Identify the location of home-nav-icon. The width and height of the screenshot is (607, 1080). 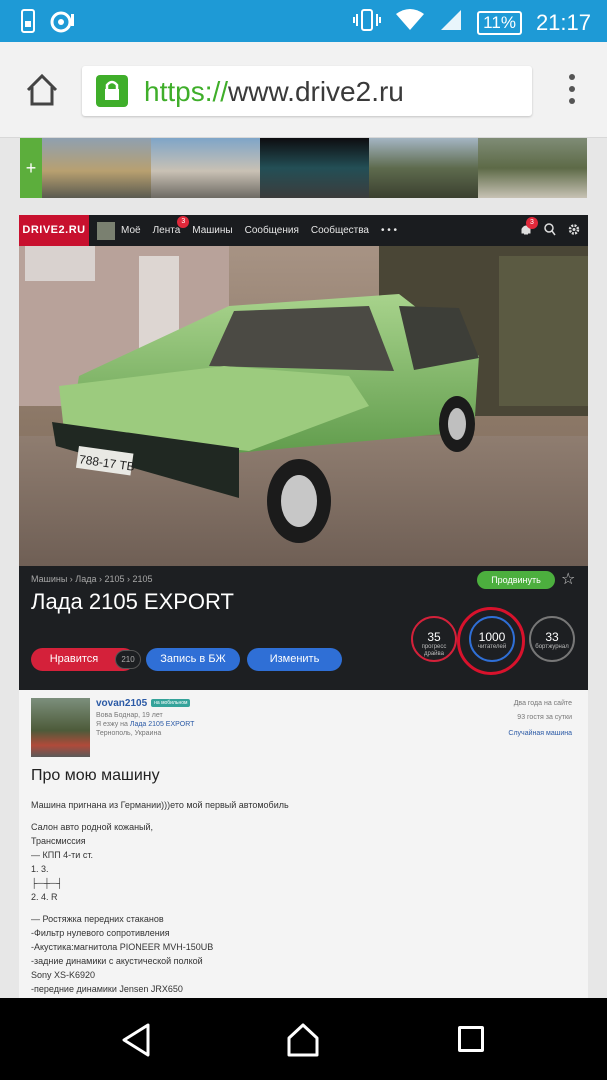
(303, 1042).